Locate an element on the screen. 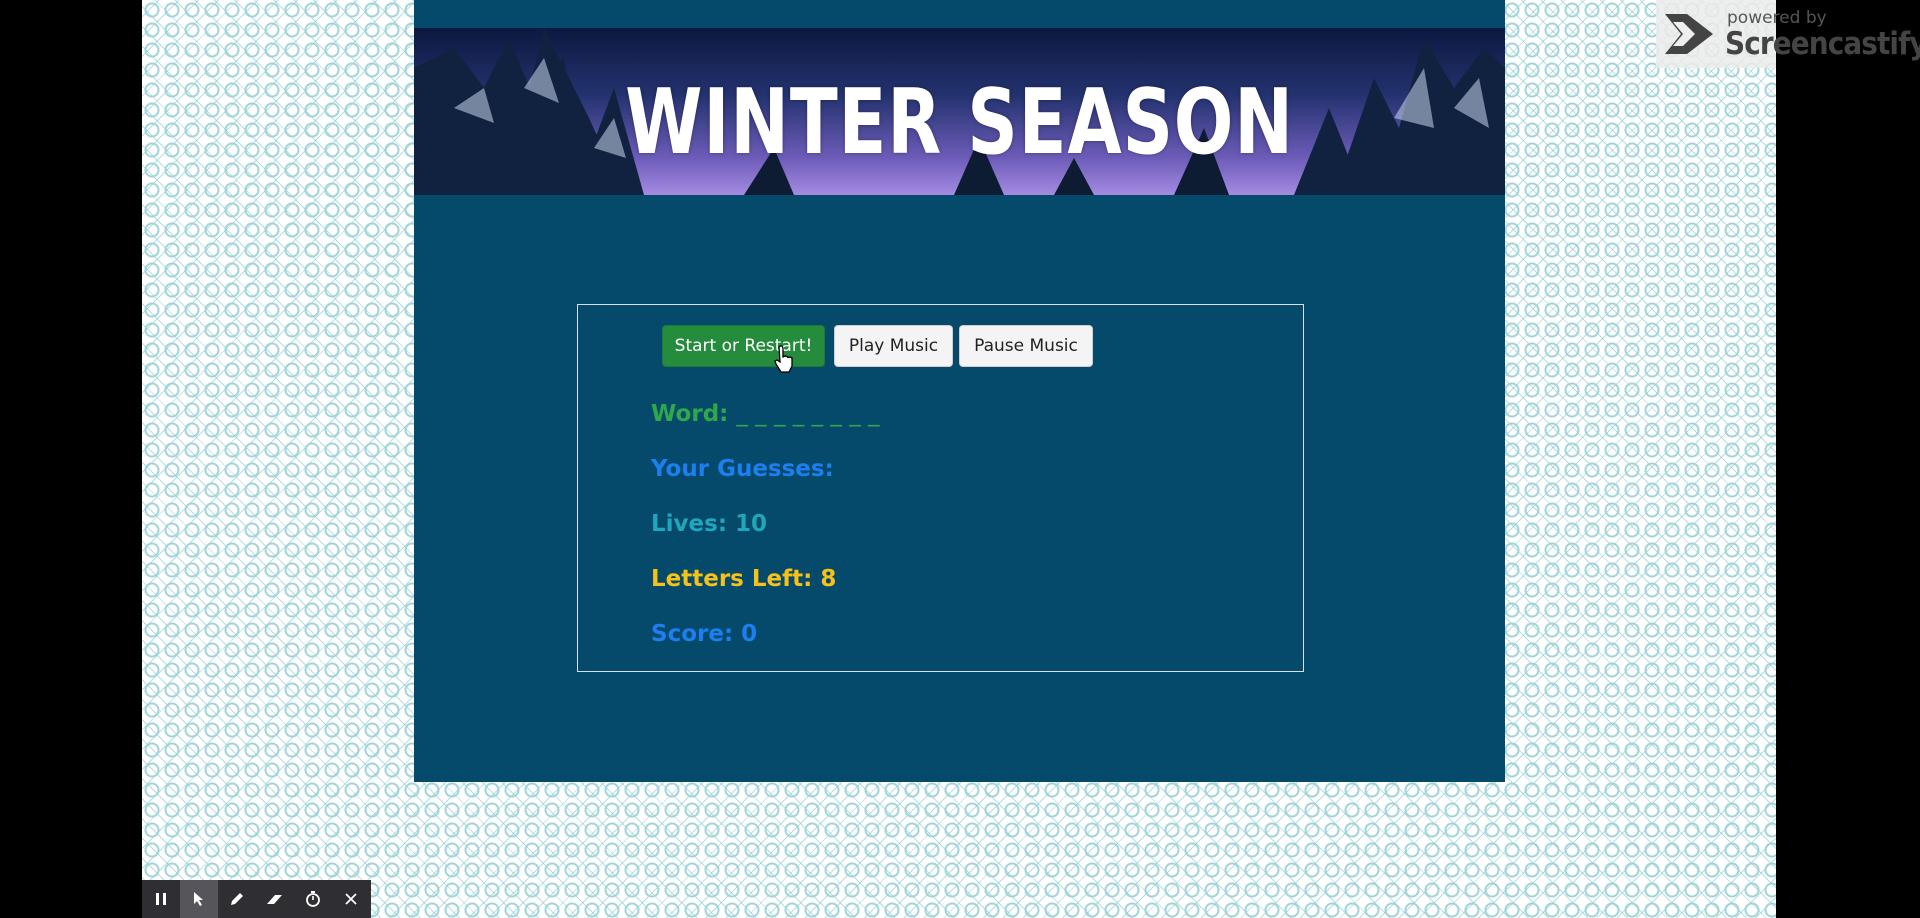 The height and width of the screenshot is (918, 1920). winter-banner: WINTER SEASON is located at coordinates (959, 111).